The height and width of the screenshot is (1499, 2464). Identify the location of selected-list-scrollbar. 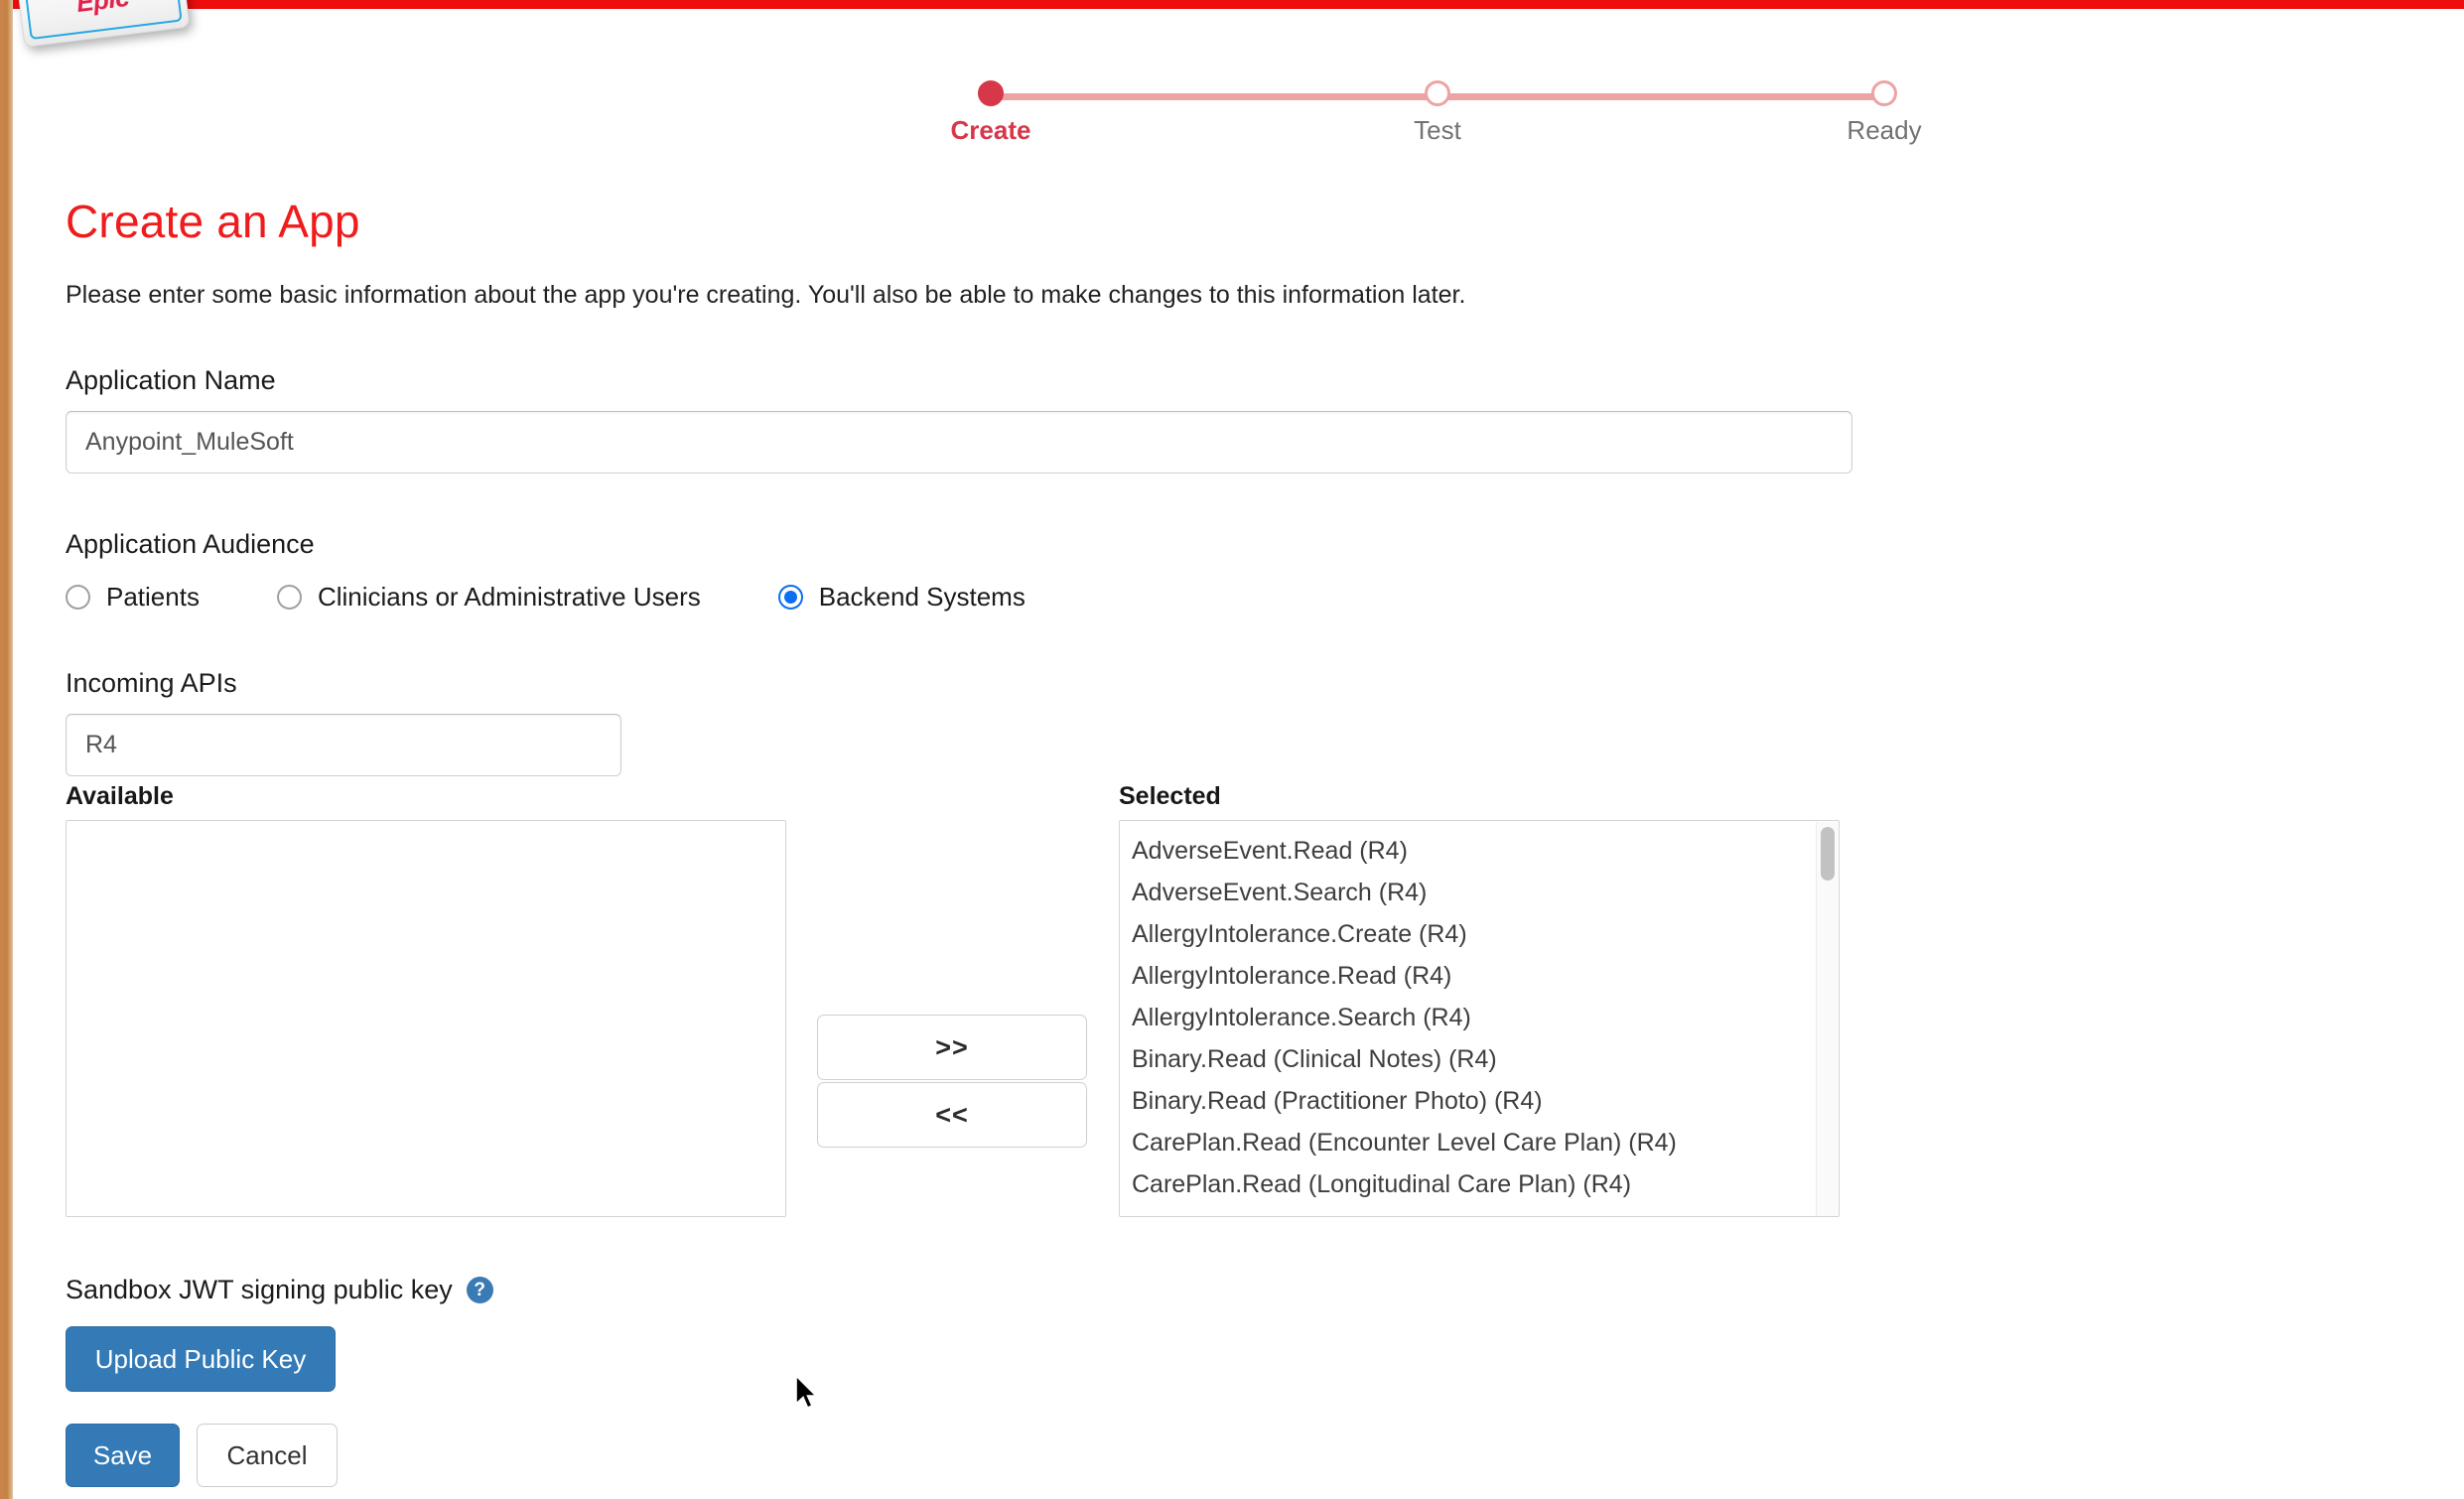
(1827, 1019).